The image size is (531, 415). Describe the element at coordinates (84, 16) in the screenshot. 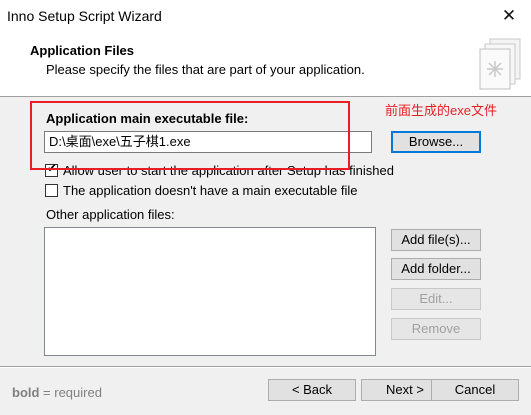

I see `window-title: Inno Setup Script Wizard` at that location.